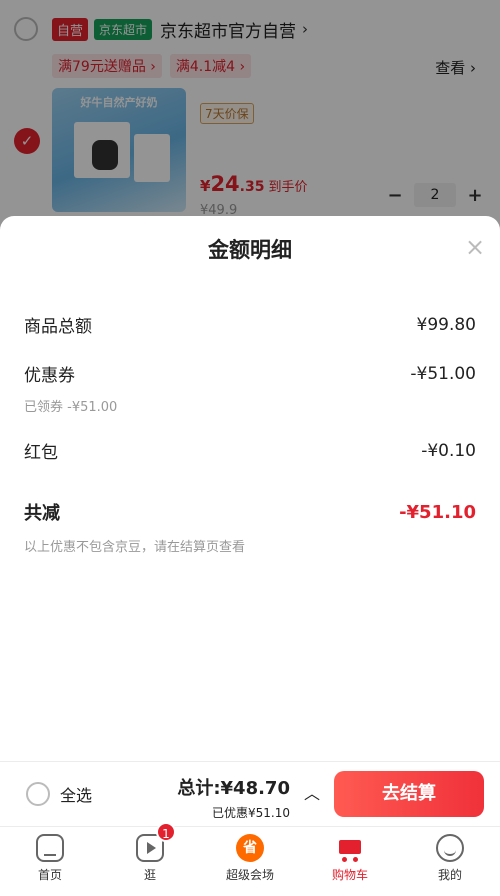 The width and height of the screenshot is (500, 896). What do you see at coordinates (59, 794) in the screenshot?
I see `select-all: 全选` at bounding box center [59, 794].